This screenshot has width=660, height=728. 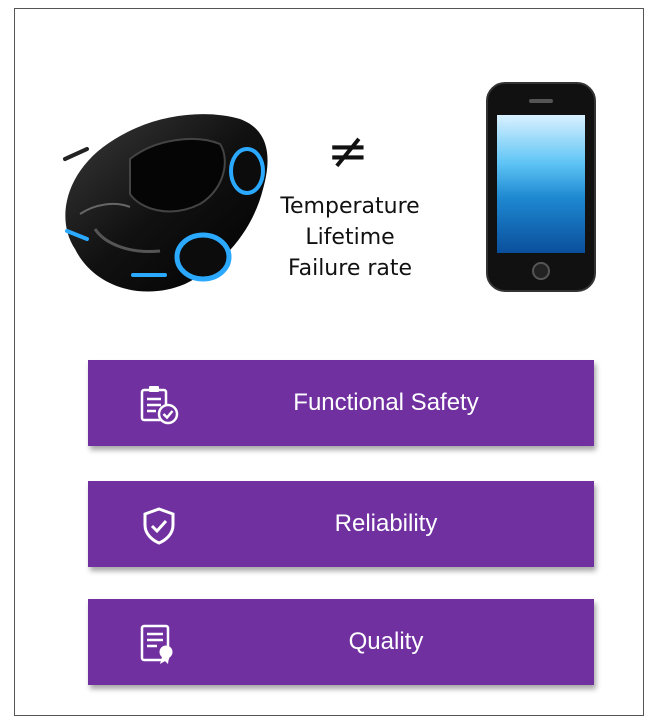 I want to click on pillar-reliability: Reliability, so click(x=341, y=524).